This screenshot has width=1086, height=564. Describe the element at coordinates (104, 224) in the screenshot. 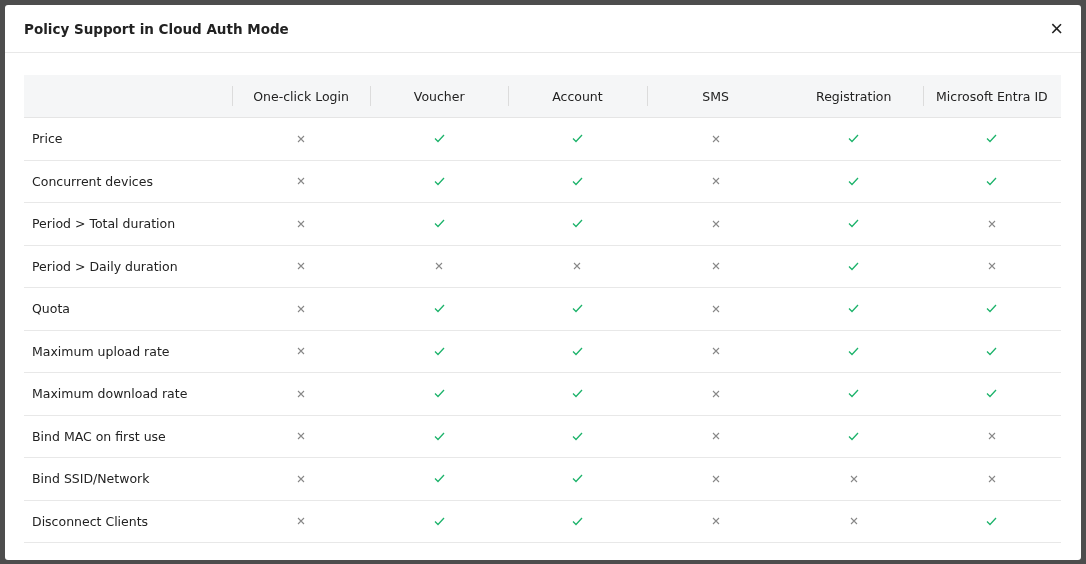

I see `policy-name: Period > Total duration` at that location.